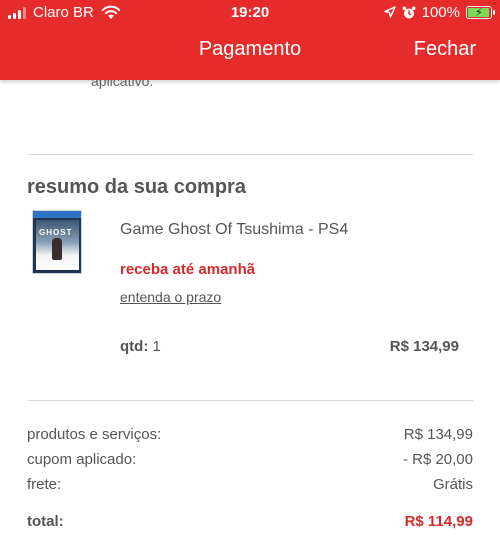 The width and height of the screenshot is (500, 545). What do you see at coordinates (156, 346) in the screenshot?
I see `quantity-value: 1` at bounding box center [156, 346].